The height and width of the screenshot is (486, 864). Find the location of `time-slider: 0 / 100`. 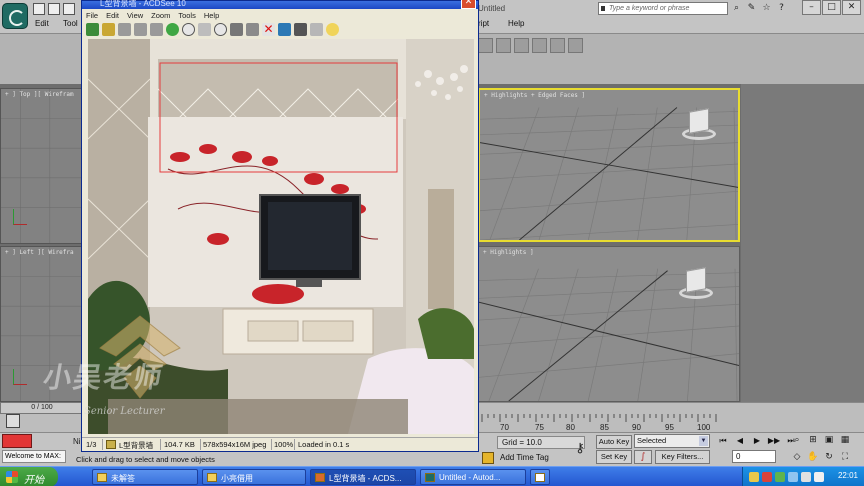

time-slider: 0 / 100 is located at coordinates (42, 408).